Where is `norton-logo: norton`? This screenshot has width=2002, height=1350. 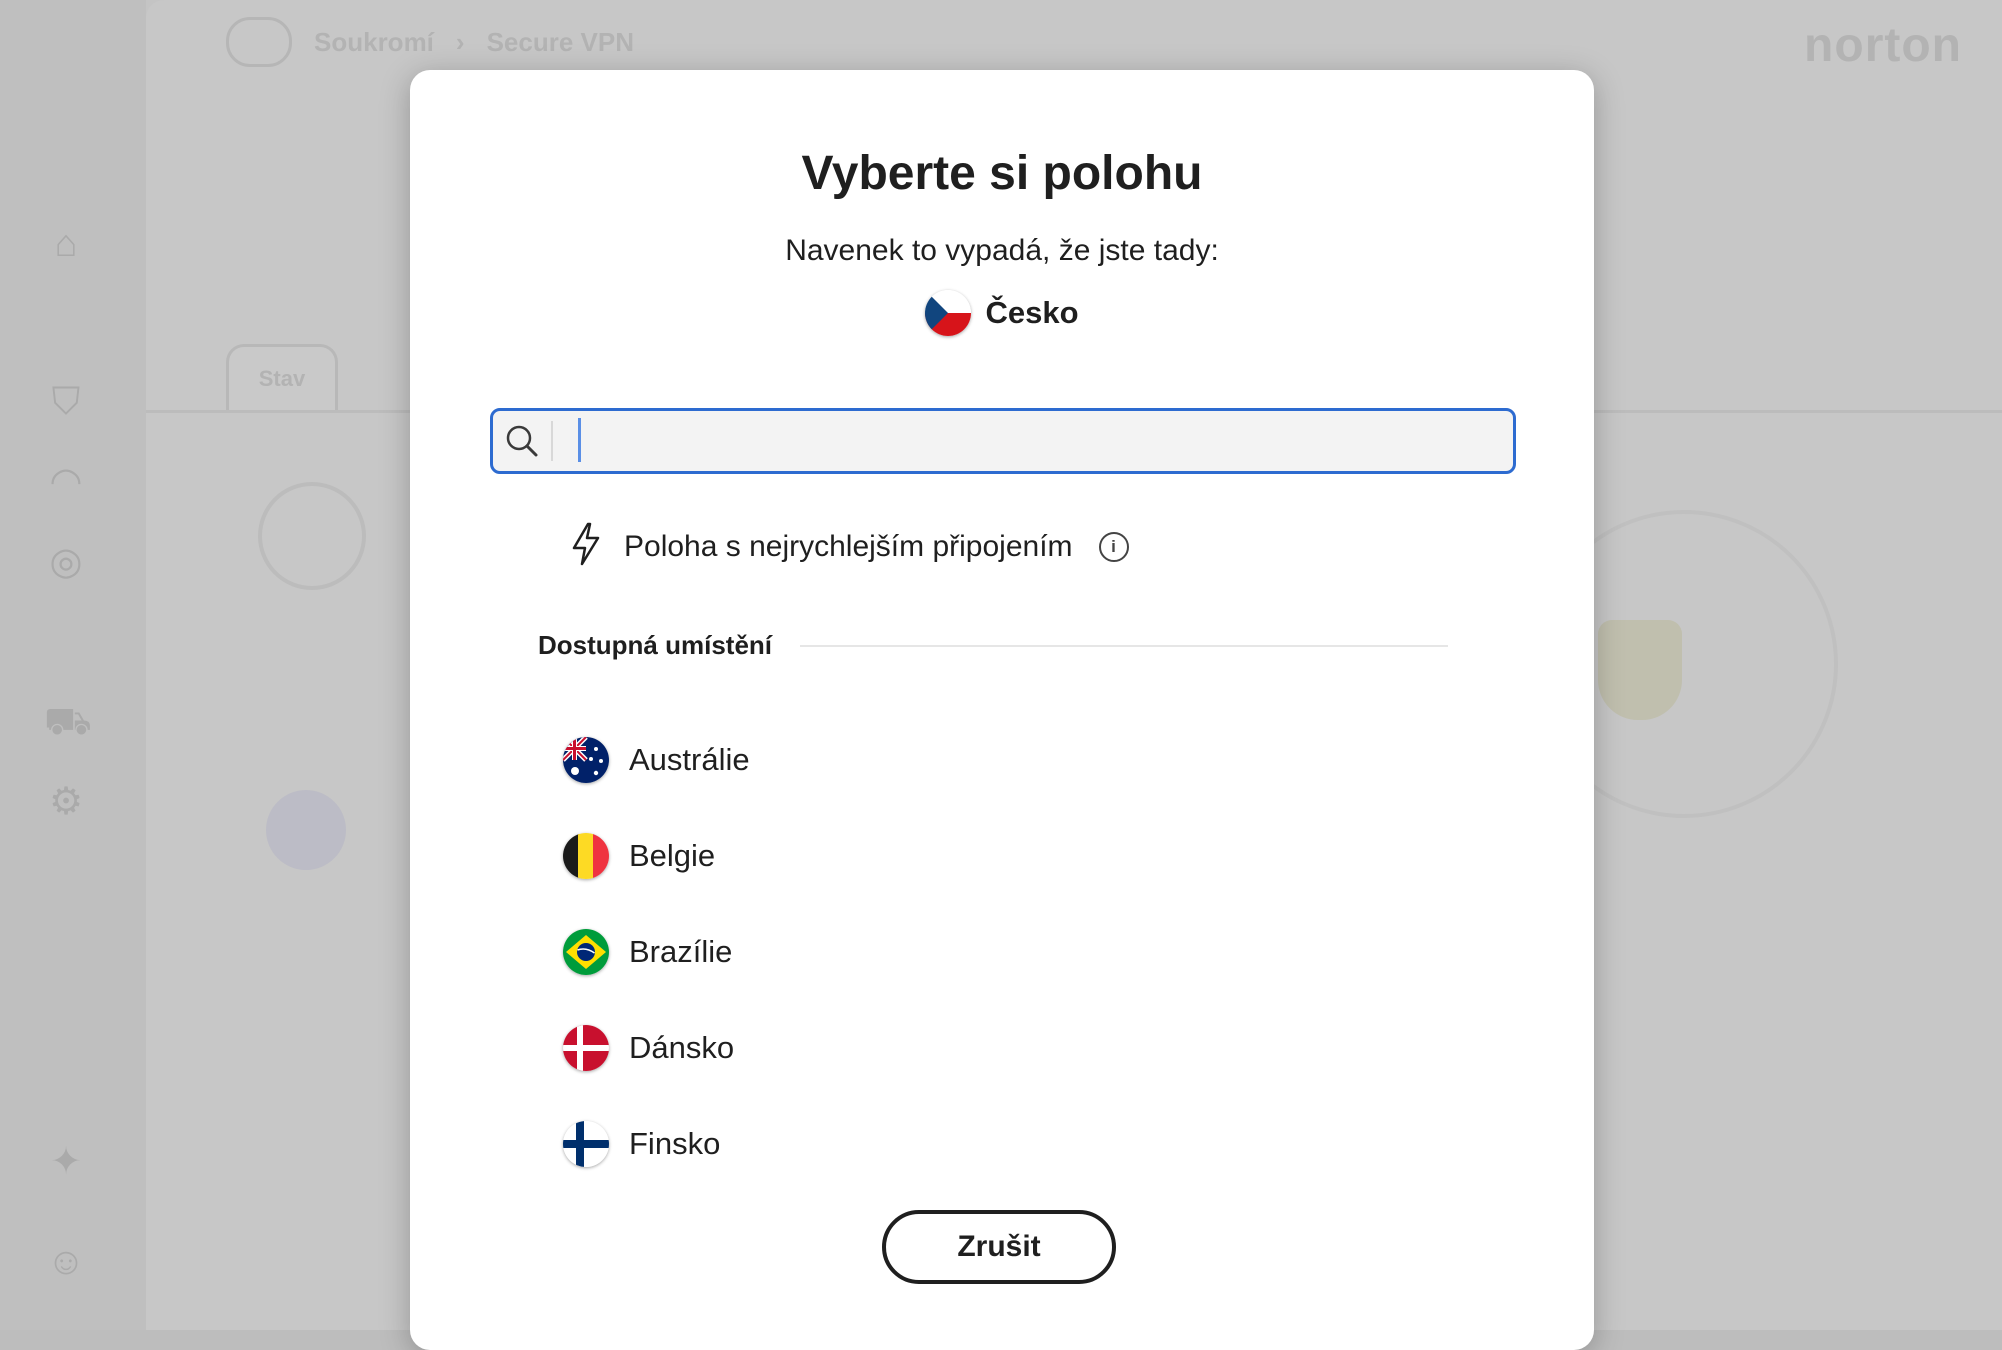 norton-logo: norton is located at coordinates (1883, 45).